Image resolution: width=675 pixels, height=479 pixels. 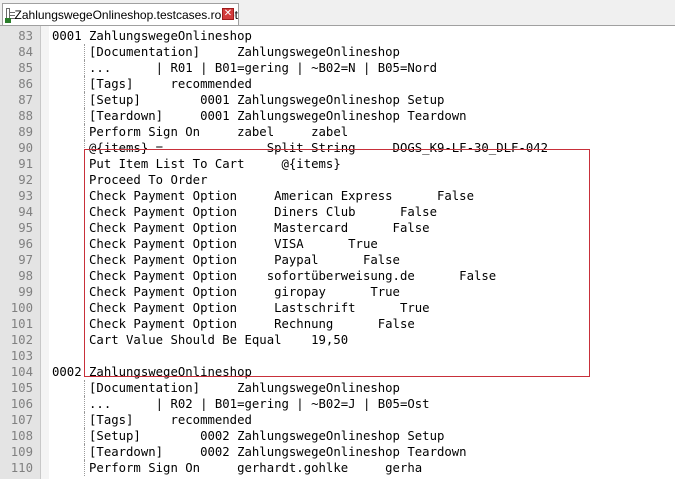 I want to click on line-text: Perform Sign On zabel zabel, so click(x=200, y=132).